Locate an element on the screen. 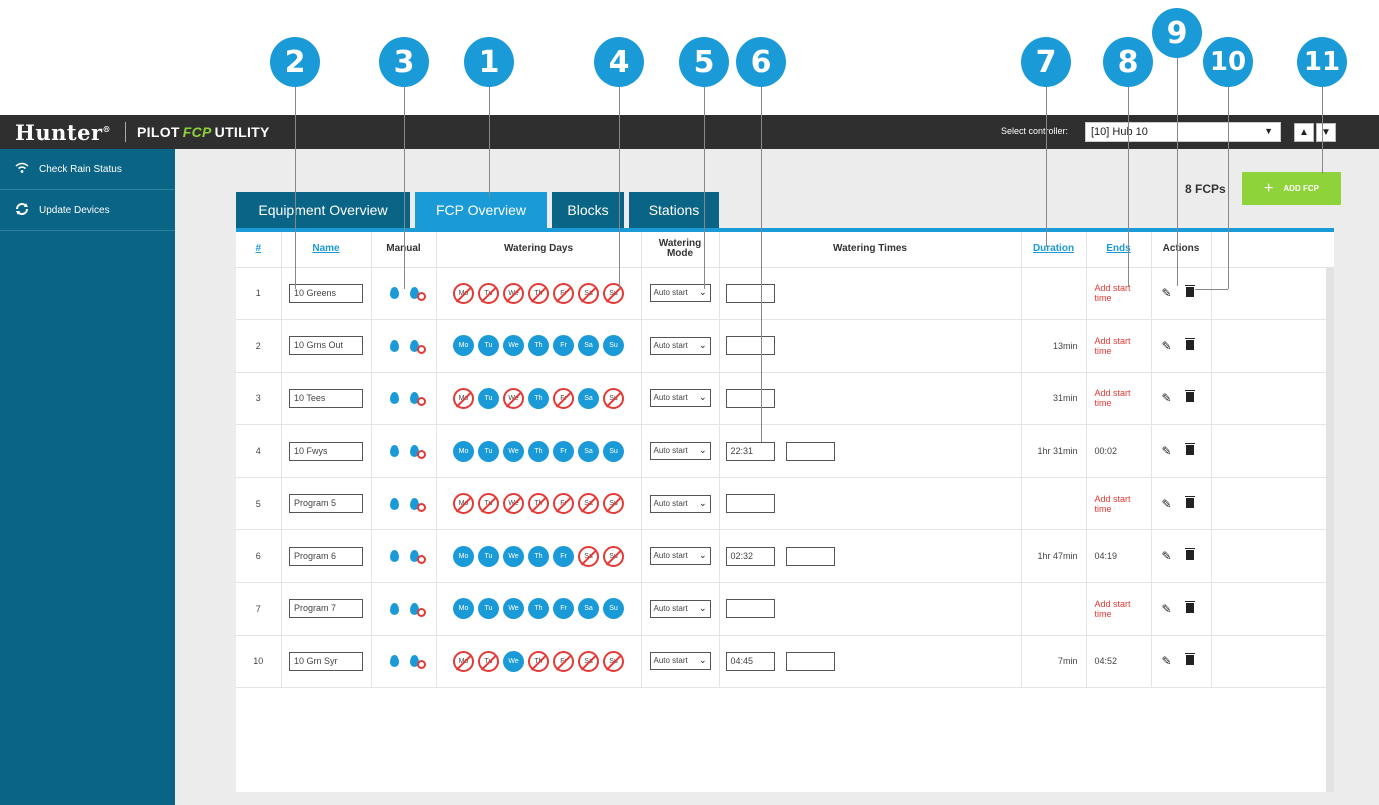 The height and width of the screenshot is (805, 1379). watering-time-input: 04:45 is located at coordinates (750, 661).